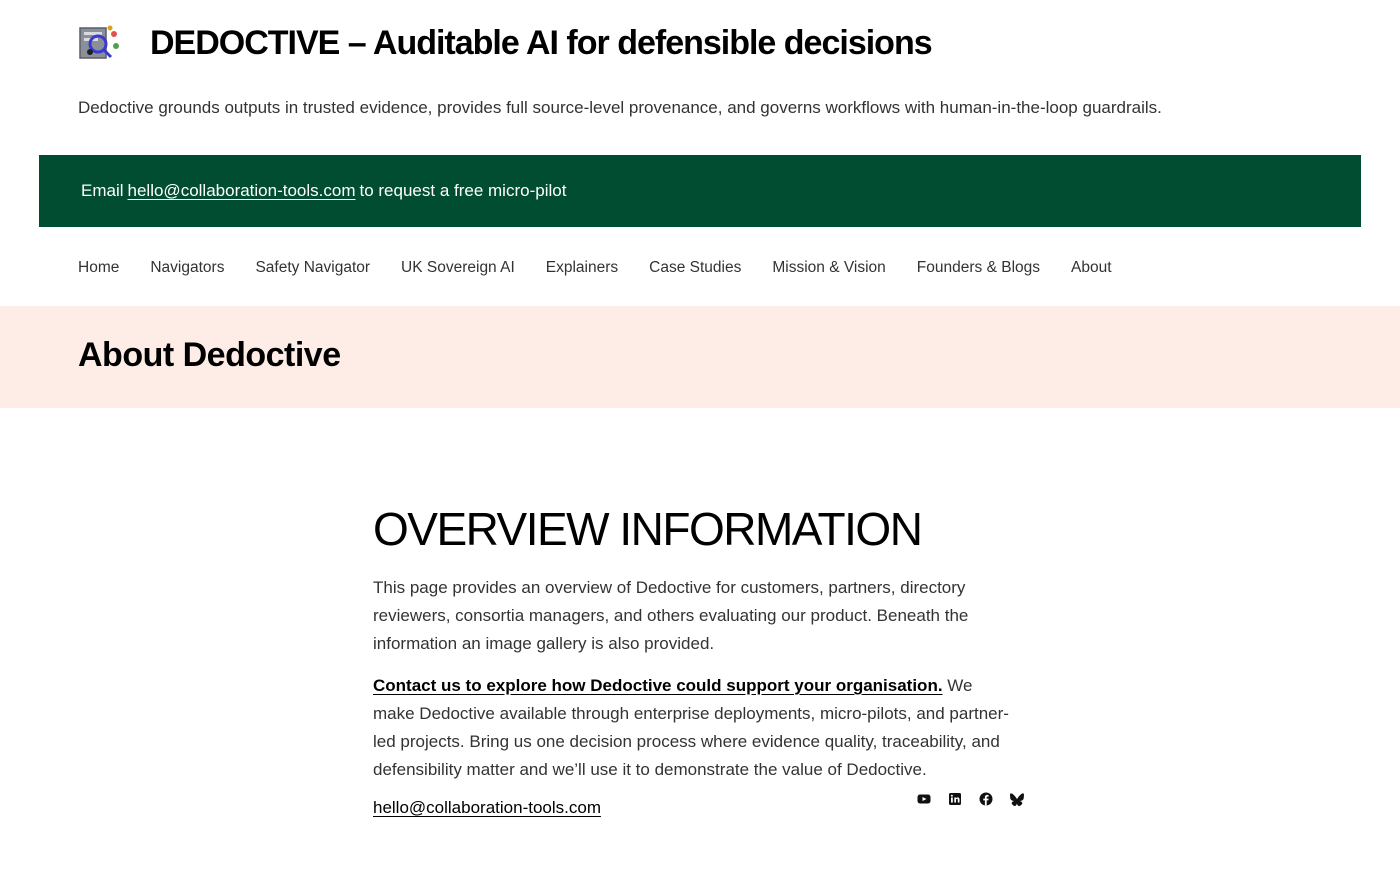 The width and height of the screenshot is (1400, 875). I want to click on nav-item-uk-sovereign-ai: UK Sovereign AI, so click(458, 268).